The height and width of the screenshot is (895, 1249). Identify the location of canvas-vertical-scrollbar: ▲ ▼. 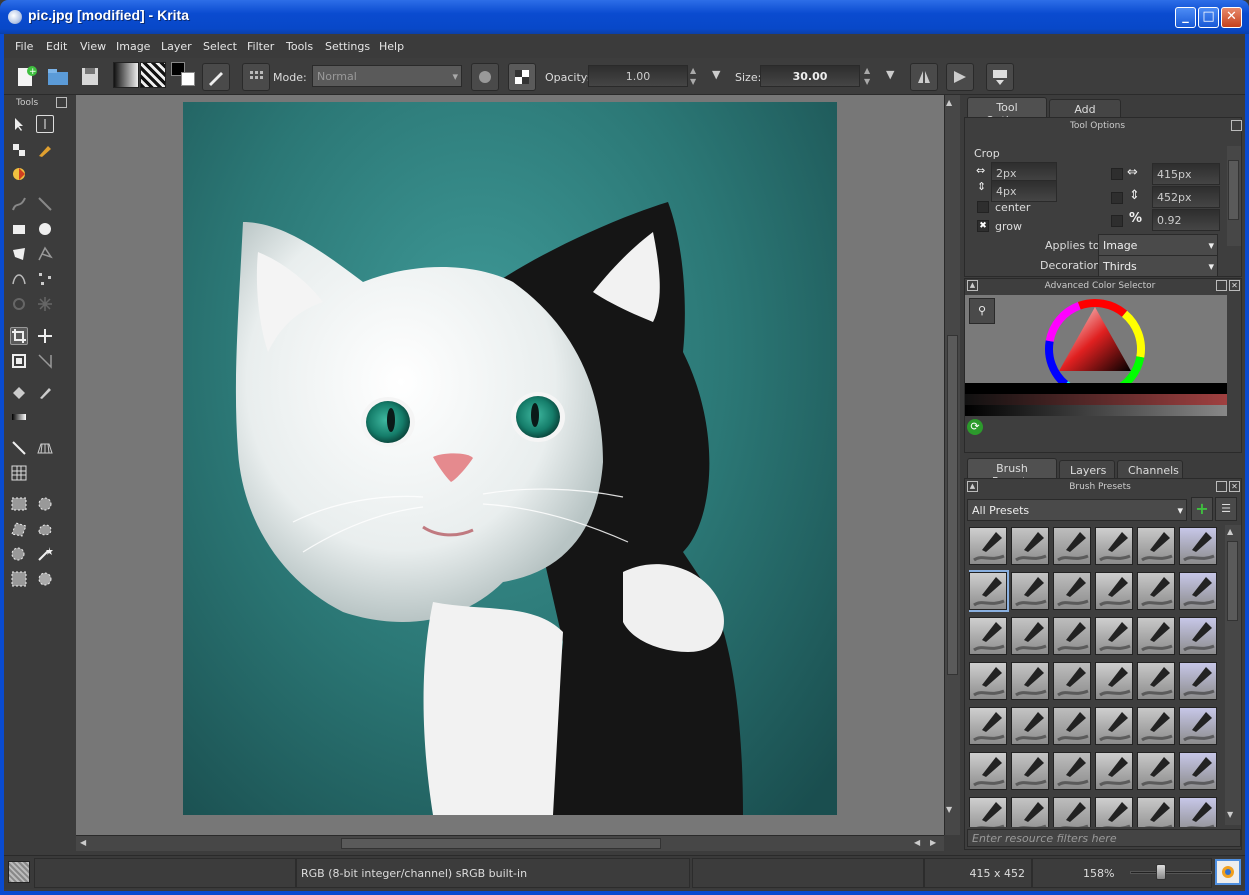
(952, 465).